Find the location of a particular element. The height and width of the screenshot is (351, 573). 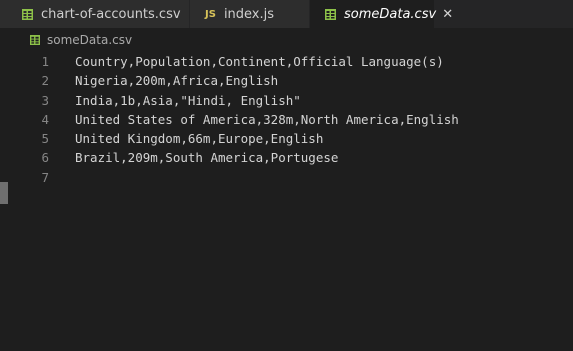

tab-some-data: someData.csv ✕ is located at coordinates (381, 14).